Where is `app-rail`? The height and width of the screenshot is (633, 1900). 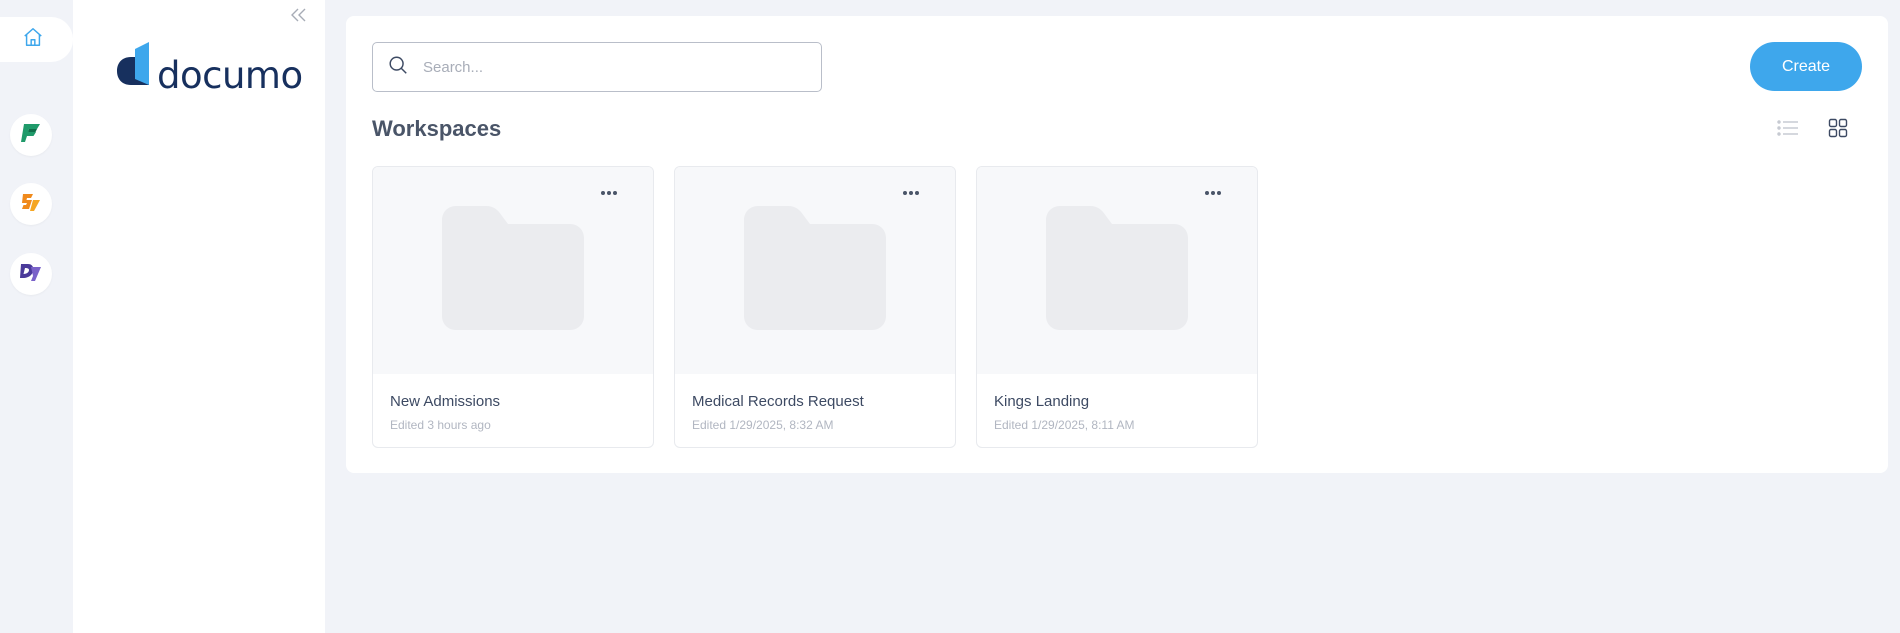 app-rail is located at coordinates (36, 316).